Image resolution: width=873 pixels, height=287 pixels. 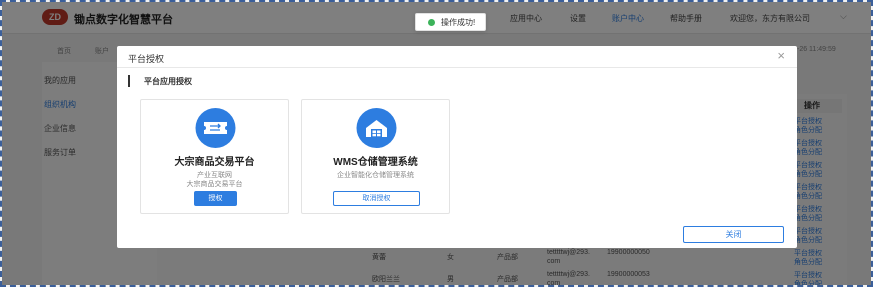 What do you see at coordinates (376, 198) in the screenshot?
I see `revoke-authorization-button: 取消授权` at bounding box center [376, 198].